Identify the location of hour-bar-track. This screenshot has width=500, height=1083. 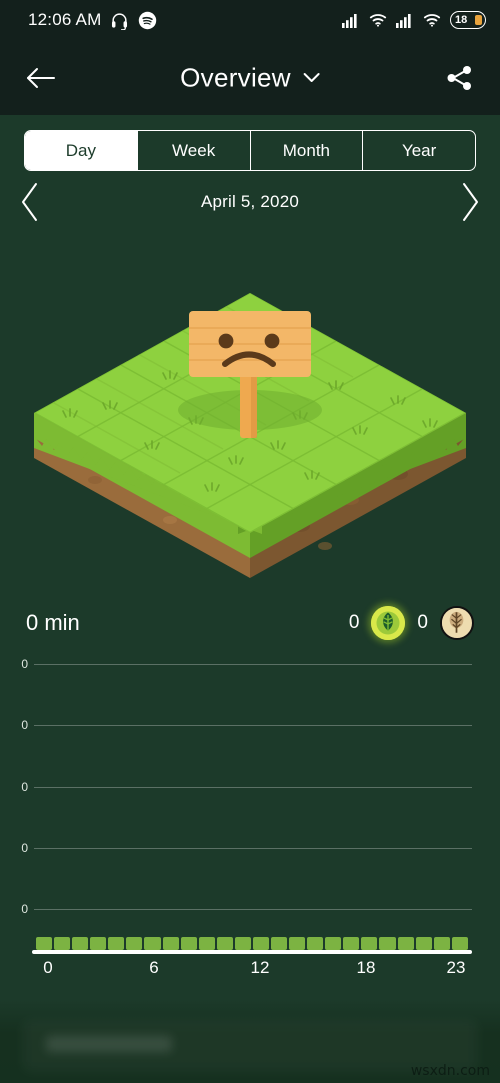
(252, 943).